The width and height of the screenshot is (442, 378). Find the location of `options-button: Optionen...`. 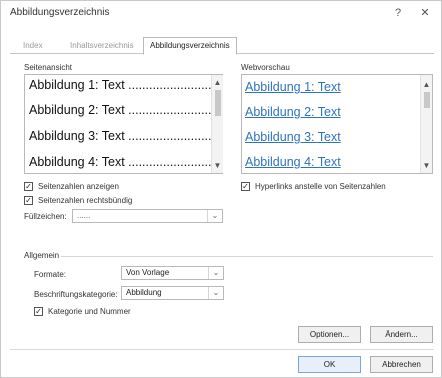

options-button: Optionen... is located at coordinates (329, 334).